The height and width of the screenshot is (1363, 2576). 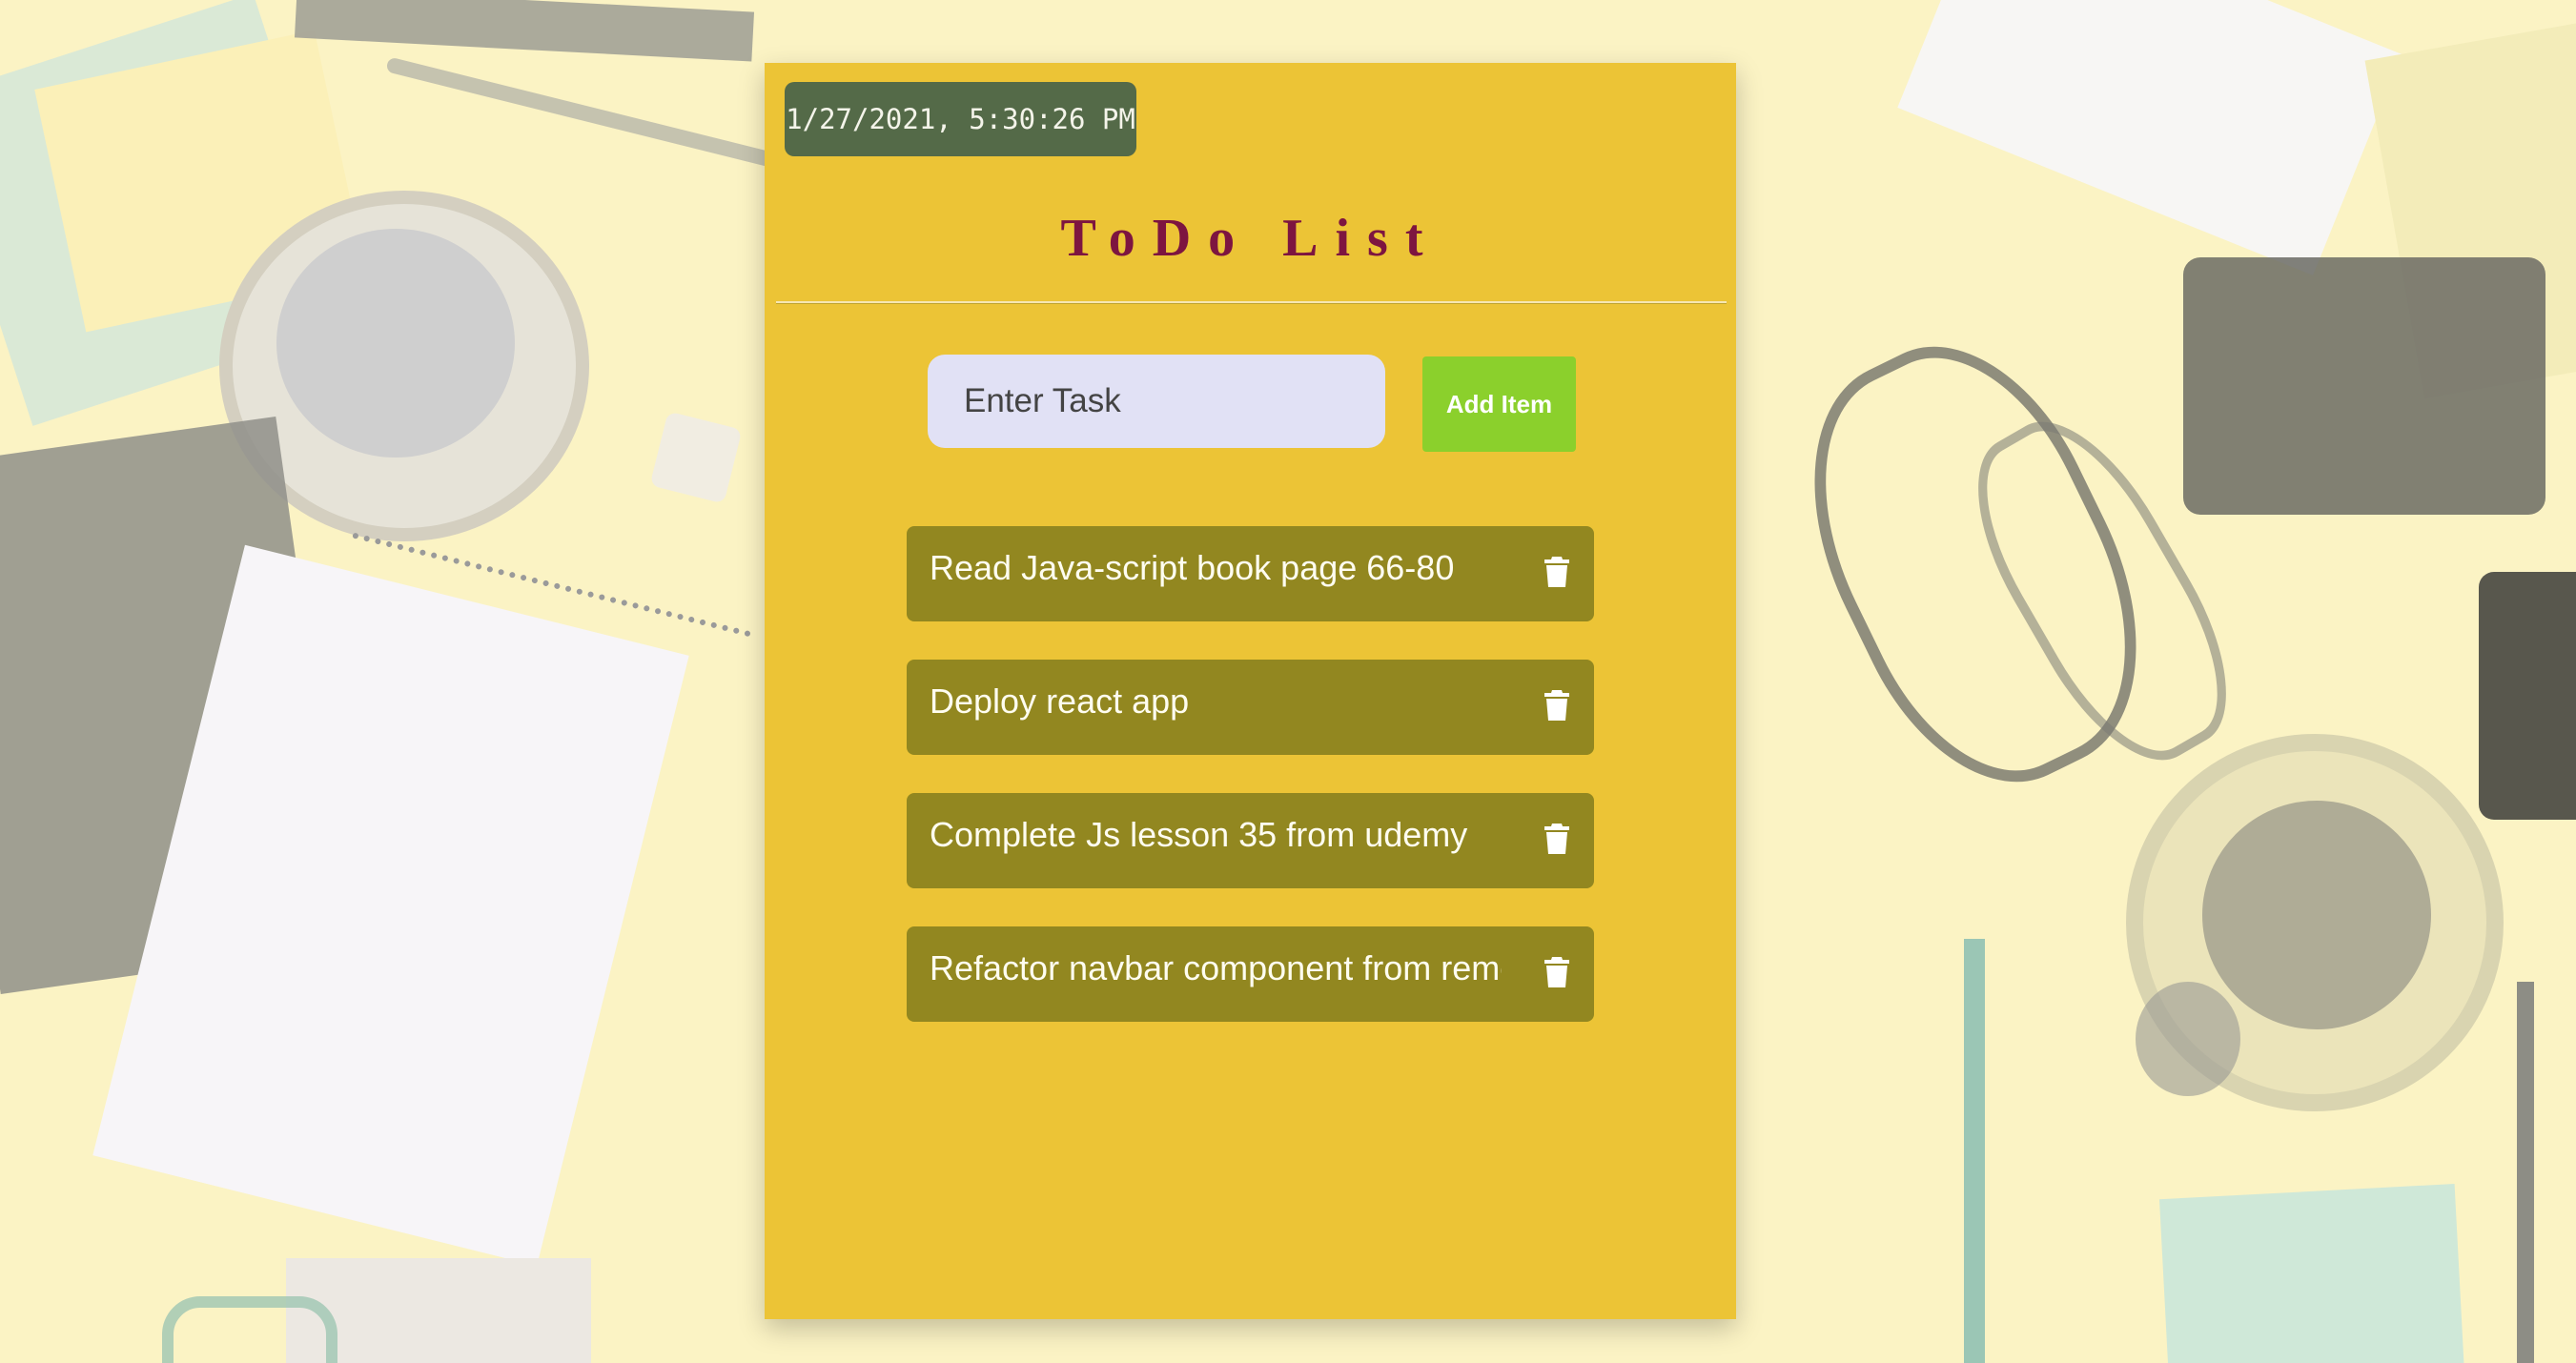 I want to click on eraser, so click(x=696, y=457).